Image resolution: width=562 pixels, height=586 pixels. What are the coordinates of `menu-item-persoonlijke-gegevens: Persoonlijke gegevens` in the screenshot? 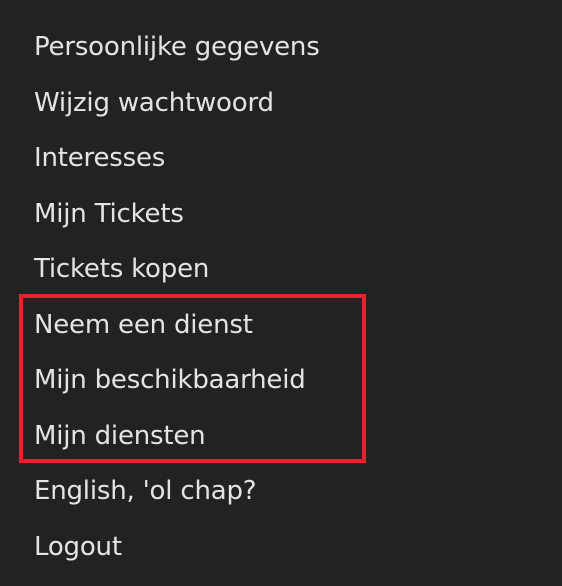 It's located at (177, 48).